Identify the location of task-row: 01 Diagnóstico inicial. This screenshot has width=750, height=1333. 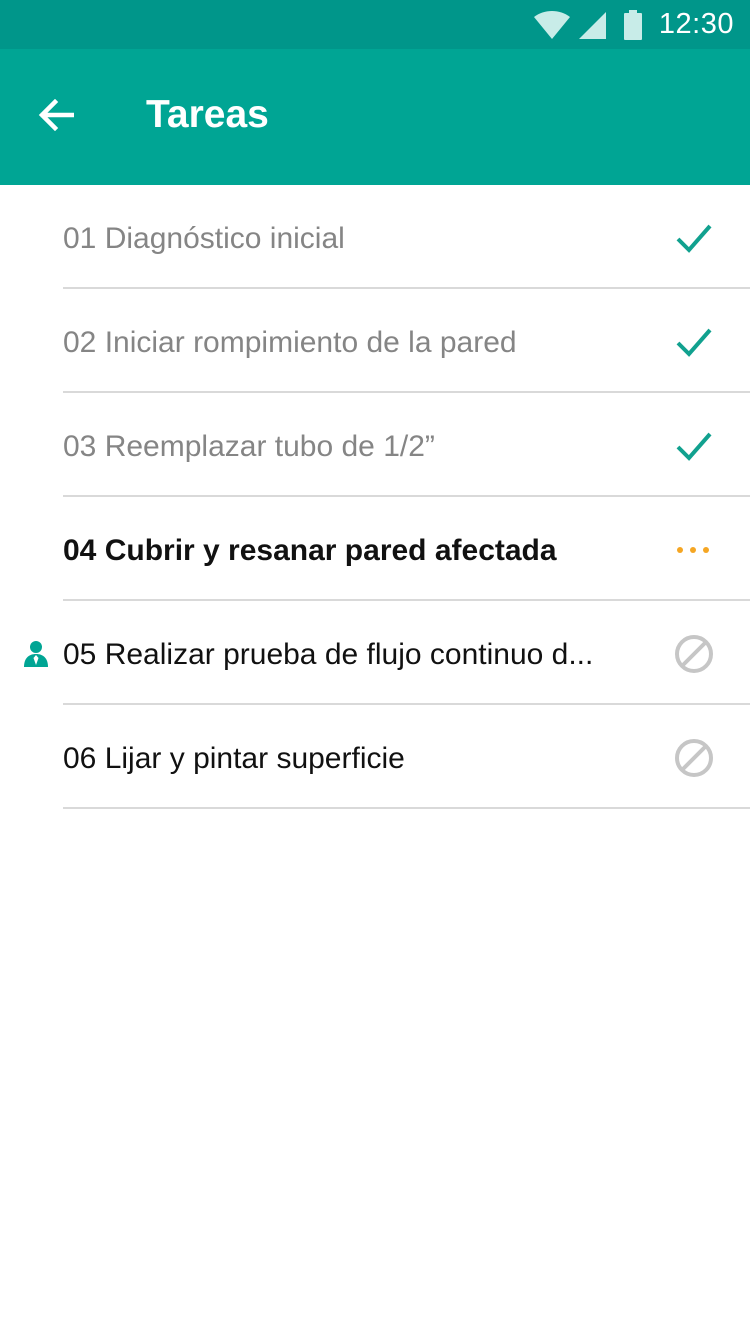
(375, 237).